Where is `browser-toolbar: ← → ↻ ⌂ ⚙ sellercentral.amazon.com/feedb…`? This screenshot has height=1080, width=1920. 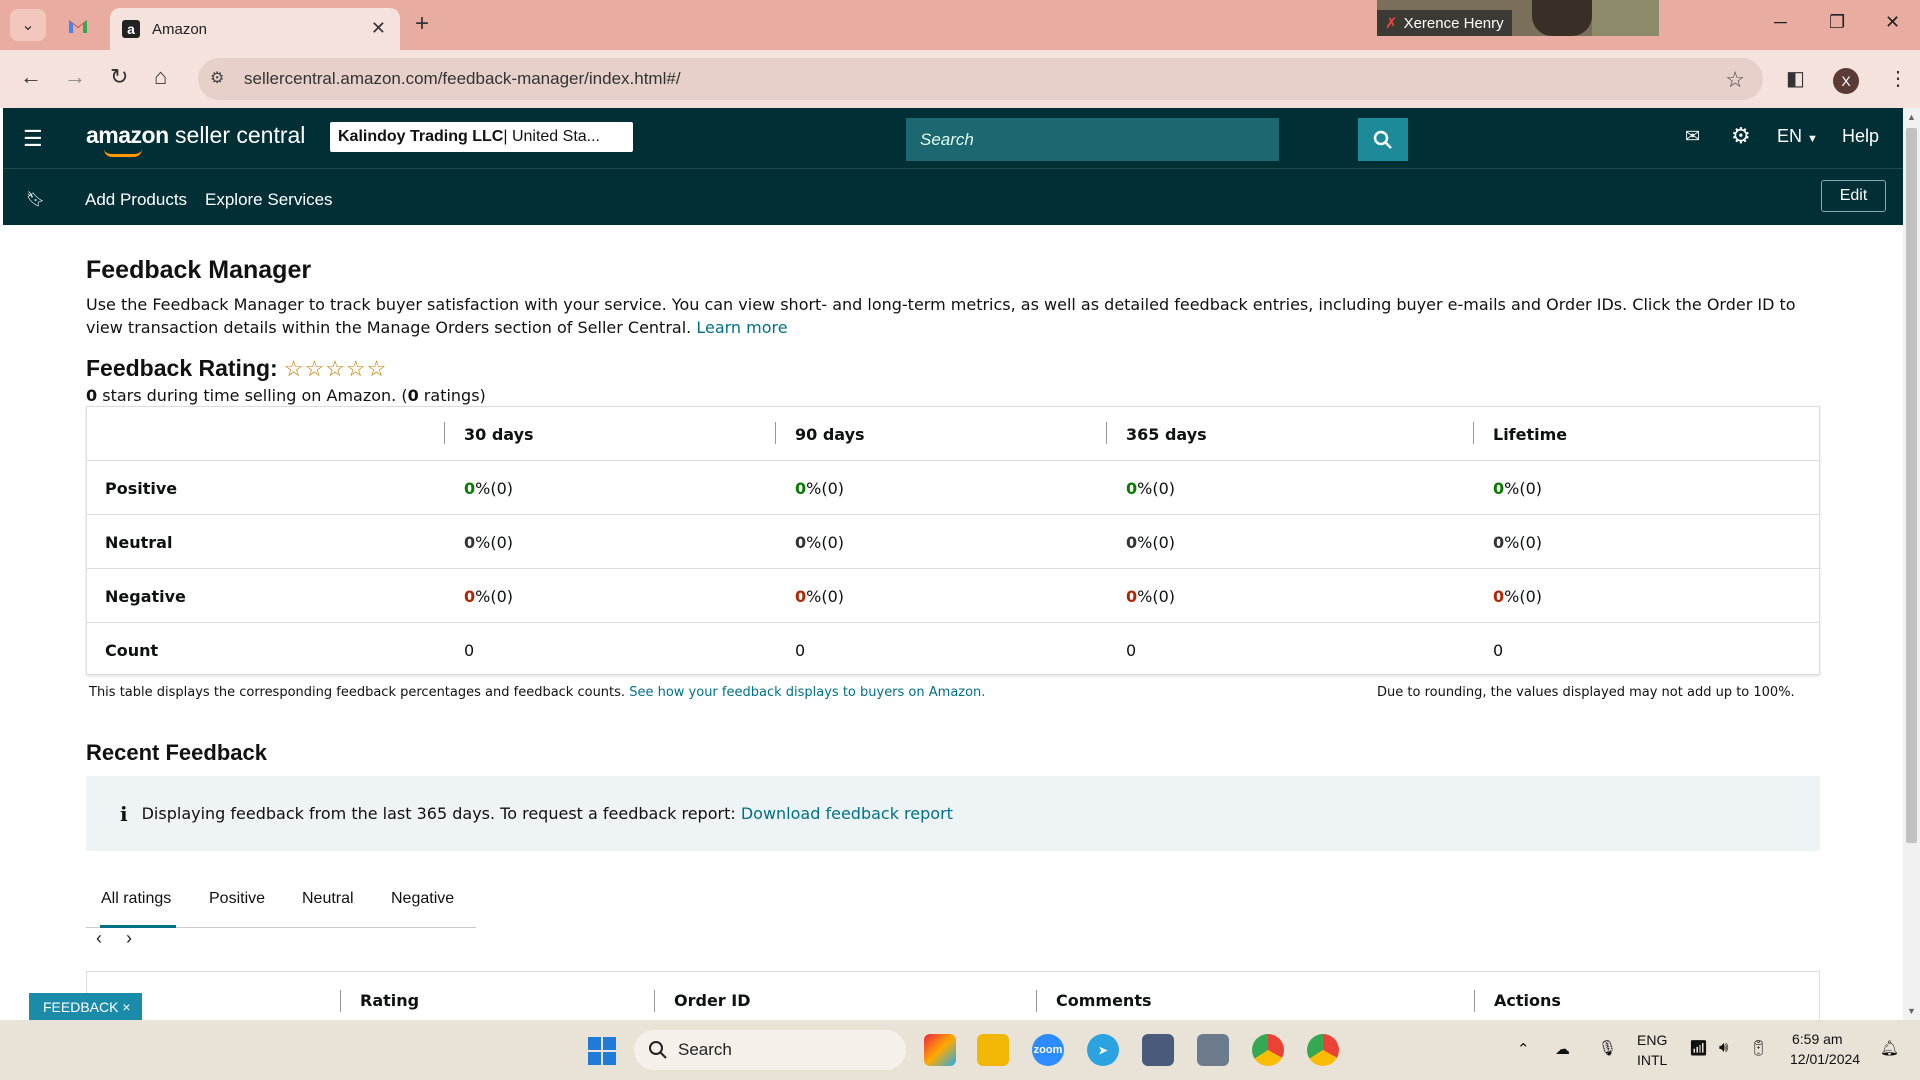
browser-toolbar: ← → ↻ ⌂ ⚙ sellercentral.amazon.com/feedb… is located at coordinates (960, 79).